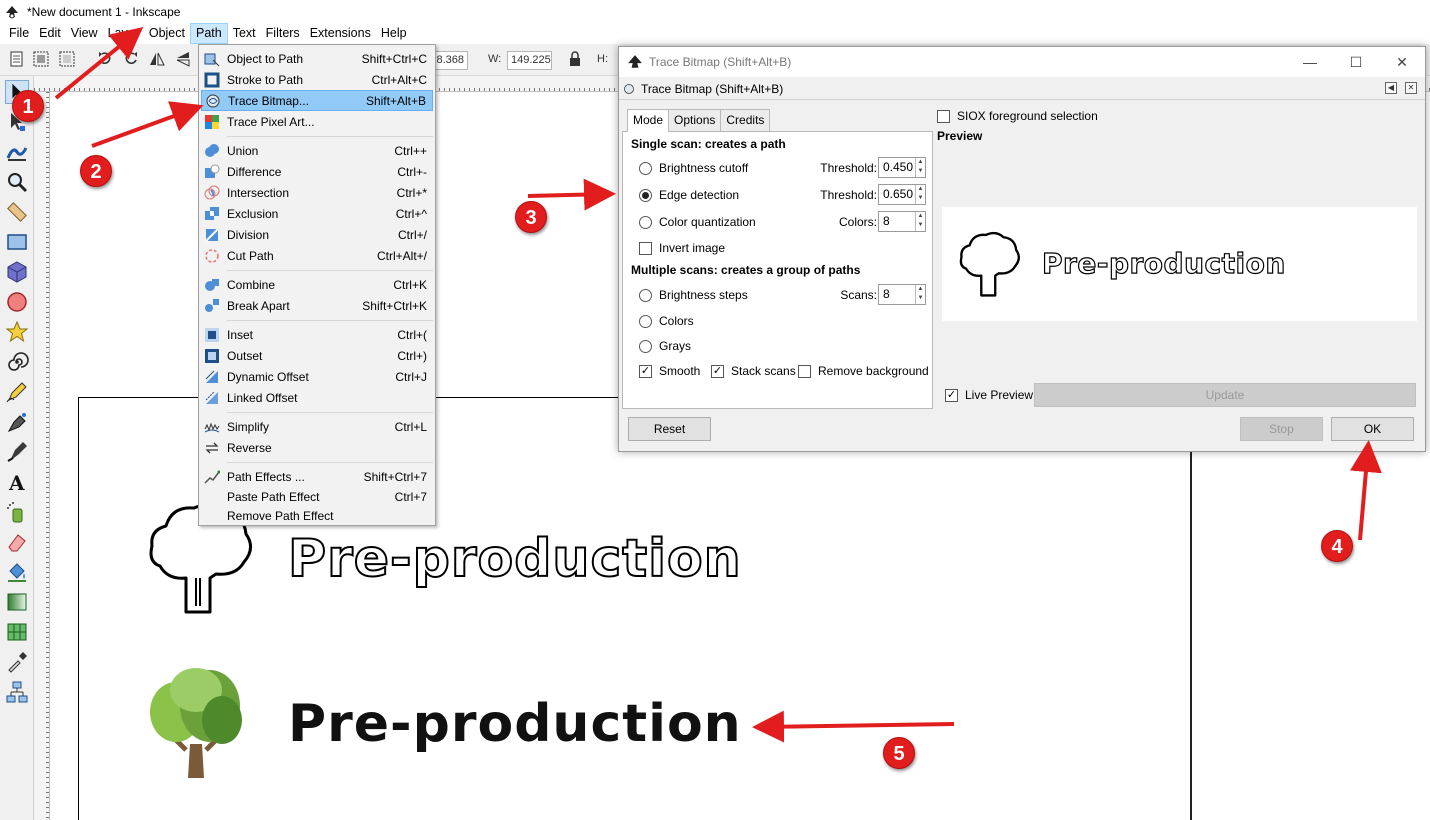 This screenshot has width=1430, height=820. I want to click on menu-layer: Layer, so click(123, 33).